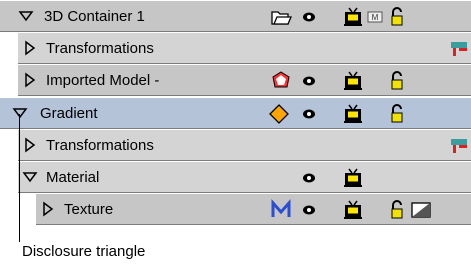 Image resolution: width=471 pixels, height=271 pixels. I want to click on layer-row-3d-container: 3D Container 1 M, so click(235, 16).